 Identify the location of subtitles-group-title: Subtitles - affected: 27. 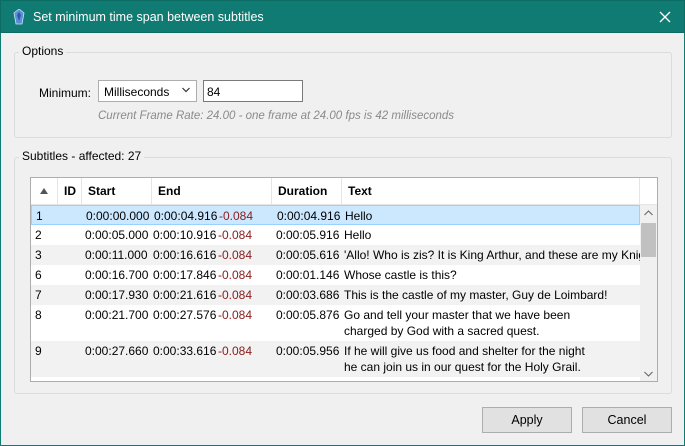
(82, 156).